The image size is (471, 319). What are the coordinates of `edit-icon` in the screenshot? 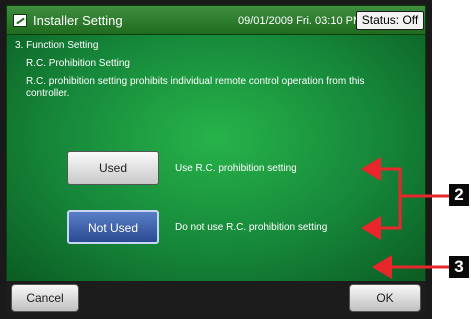 It's located at (20, 20).